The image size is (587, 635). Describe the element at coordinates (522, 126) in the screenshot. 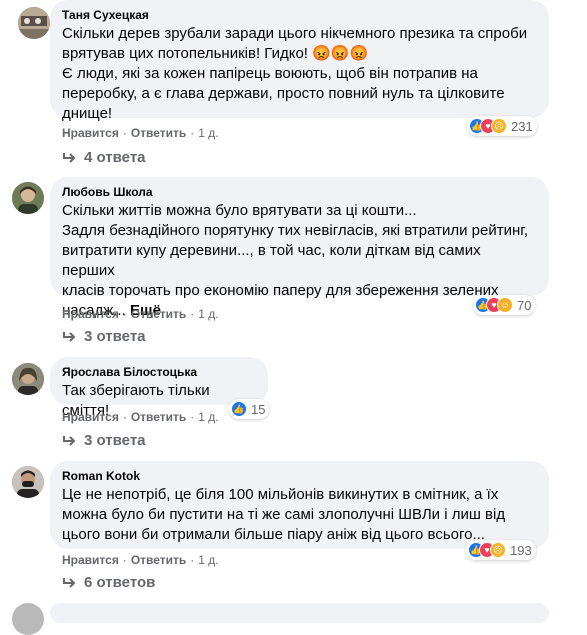

I see `reaction-count: 231` at that location.